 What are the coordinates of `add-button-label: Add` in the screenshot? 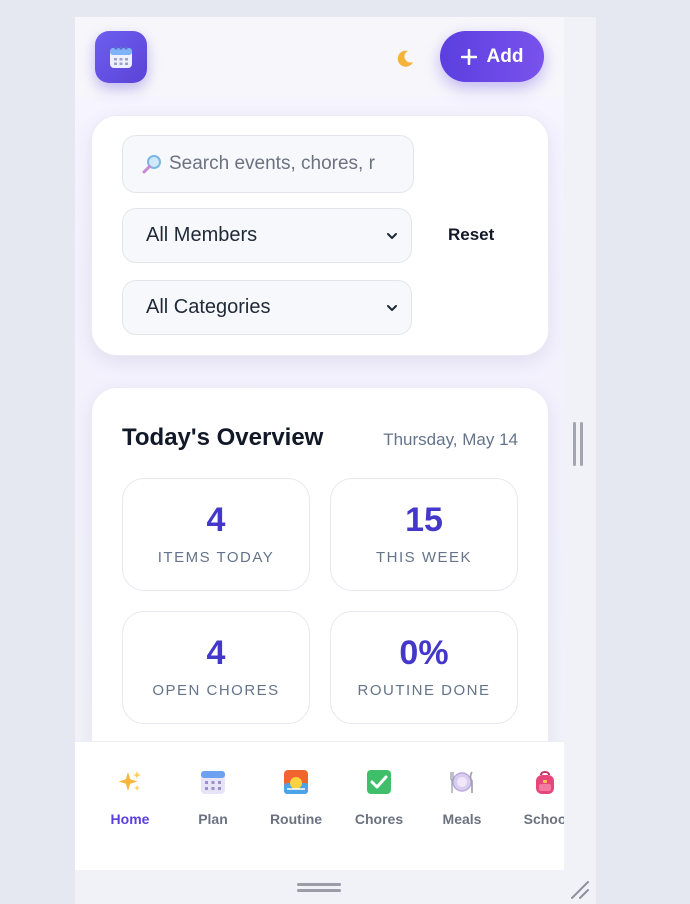 It's located at (505, 56).